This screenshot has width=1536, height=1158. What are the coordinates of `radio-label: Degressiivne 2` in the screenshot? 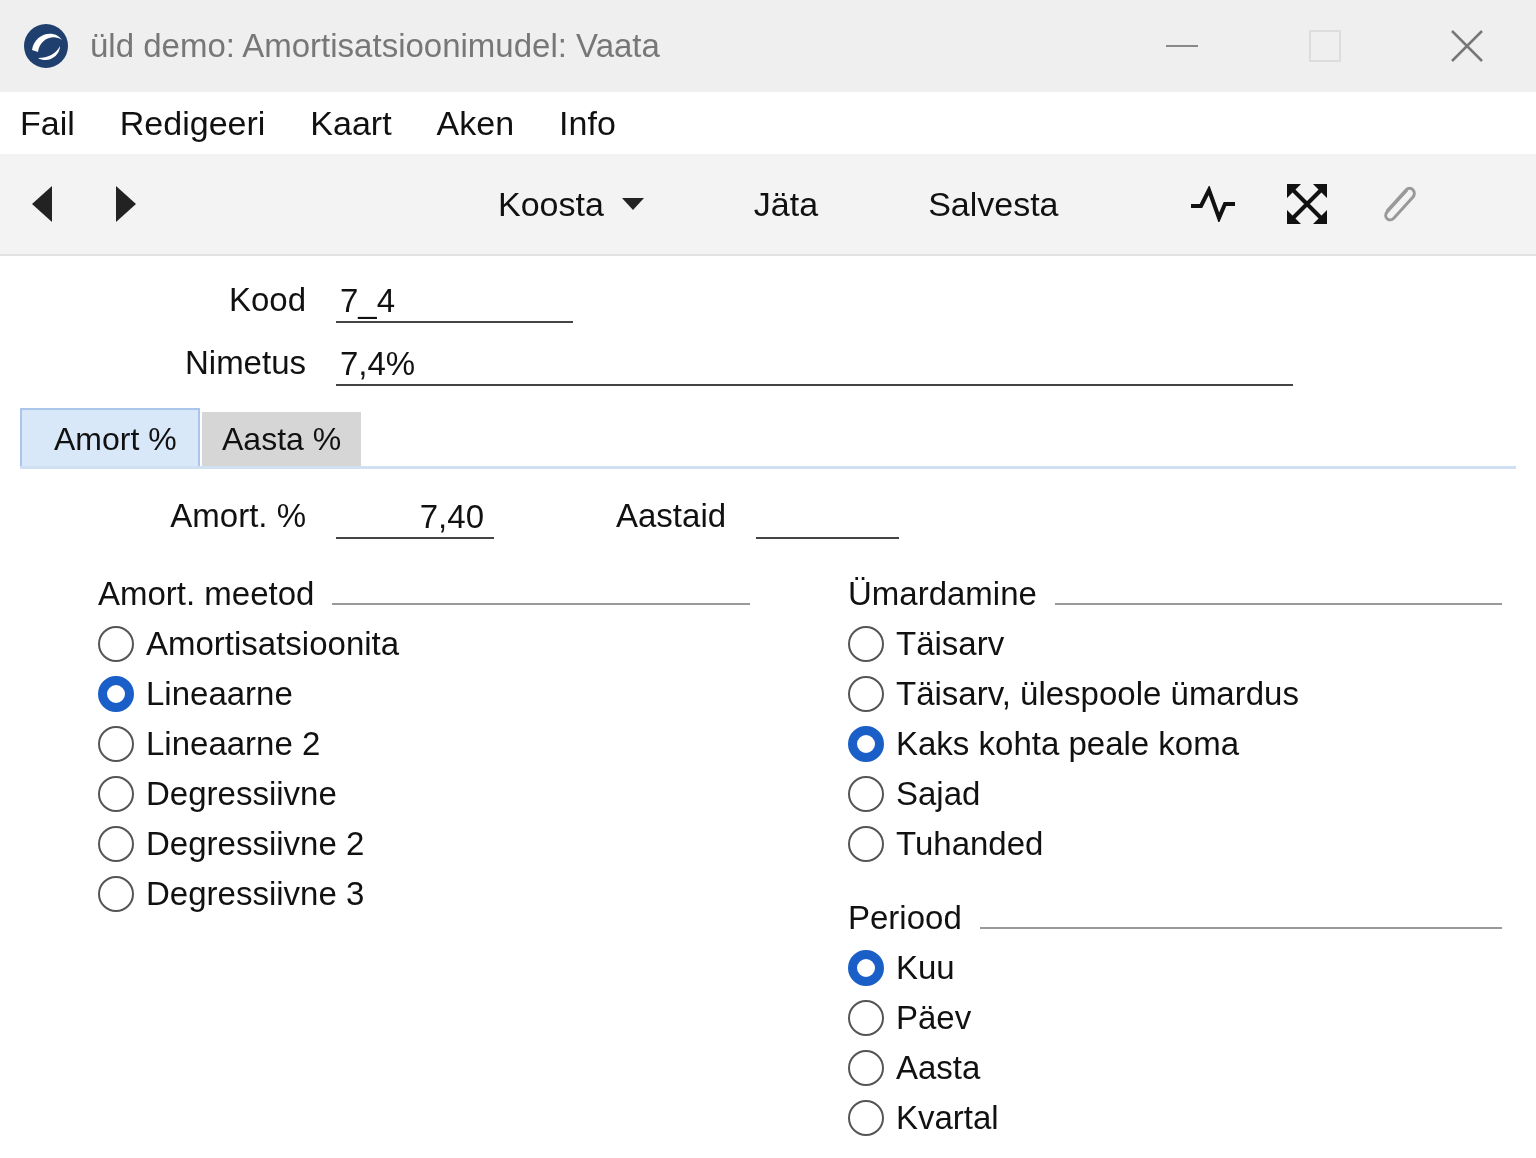 It's located at (255, 844).